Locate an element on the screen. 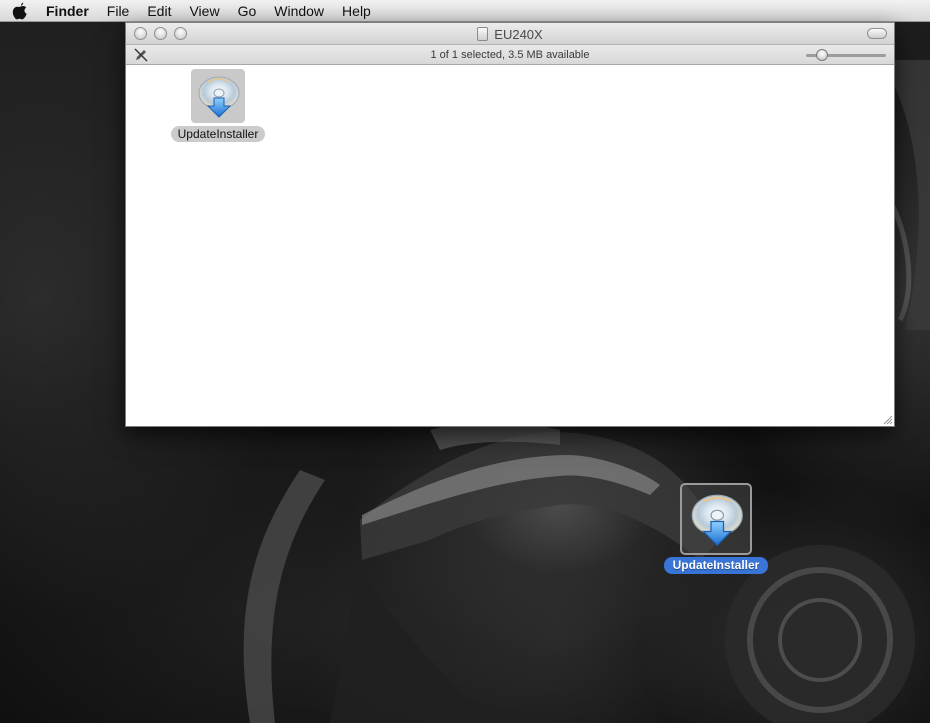  window-titlebar: EU240X is located at coordinates (510, 34).